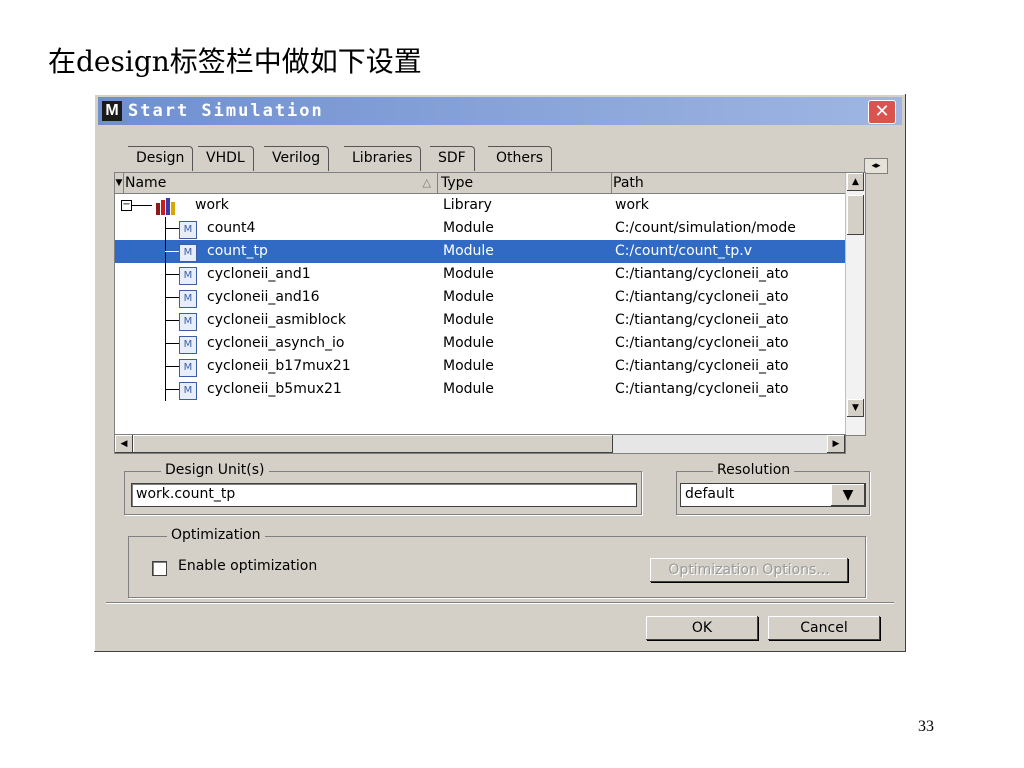 This screenshot has height=768, width=1024. What do you see at coordinates (165, 206) in the screenshot?
I see `library-icon` at bounding box center [165, 206].